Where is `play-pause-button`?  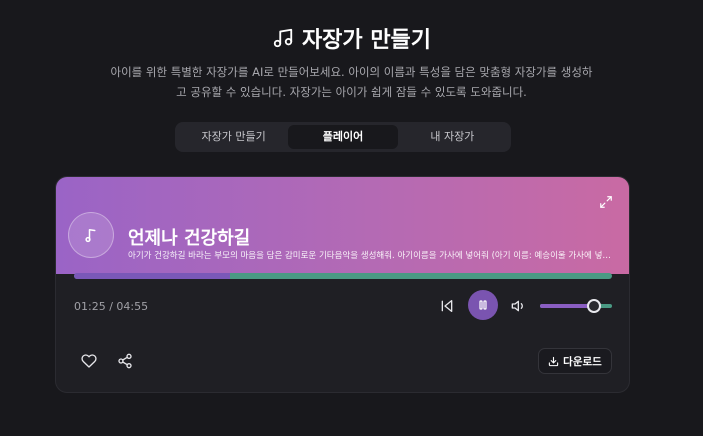
play-pause-button is located at coordinates (483, 305).